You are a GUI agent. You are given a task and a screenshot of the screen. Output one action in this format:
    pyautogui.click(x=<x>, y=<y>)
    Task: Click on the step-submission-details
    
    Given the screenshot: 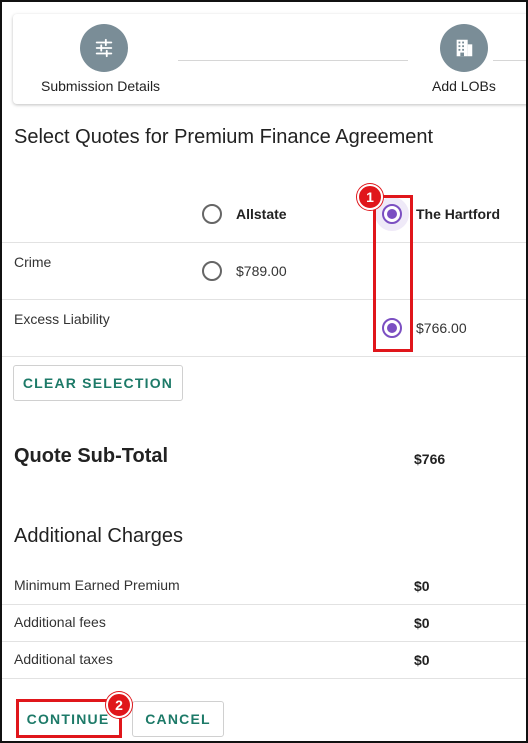 What is the action you would take?
    pyautogui.click(x=104, y=48)
    